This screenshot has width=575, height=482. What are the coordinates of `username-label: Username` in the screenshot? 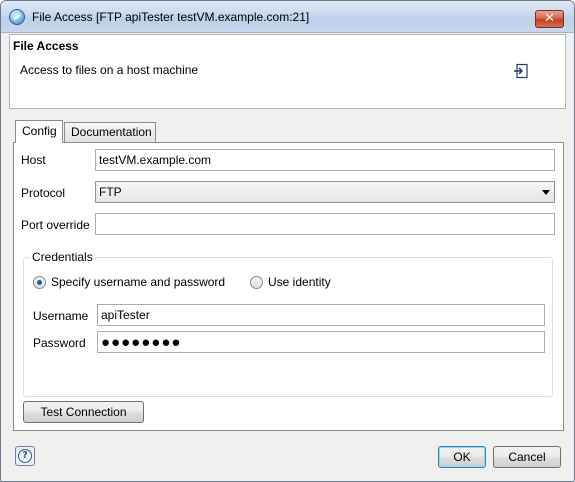 It's located at (61, 316).